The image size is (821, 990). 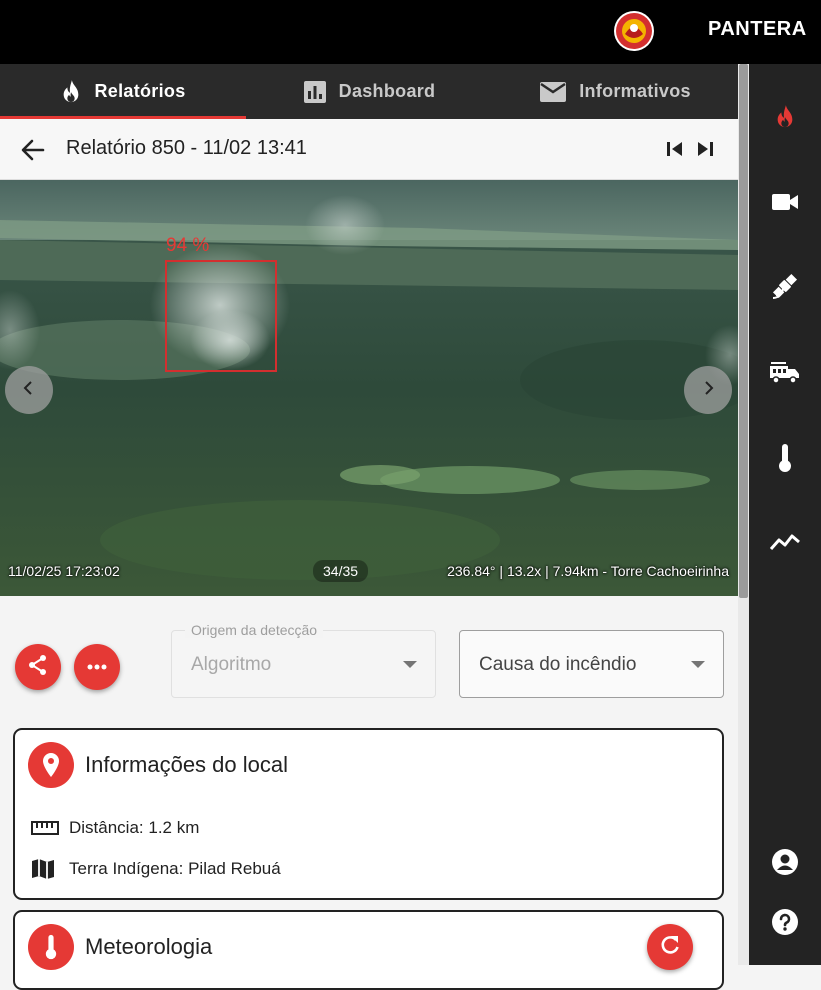 What do you see at coordinates (675, 153) in the screenshot?
I see `skip-previous-icon` at bounding box center [675, 153].